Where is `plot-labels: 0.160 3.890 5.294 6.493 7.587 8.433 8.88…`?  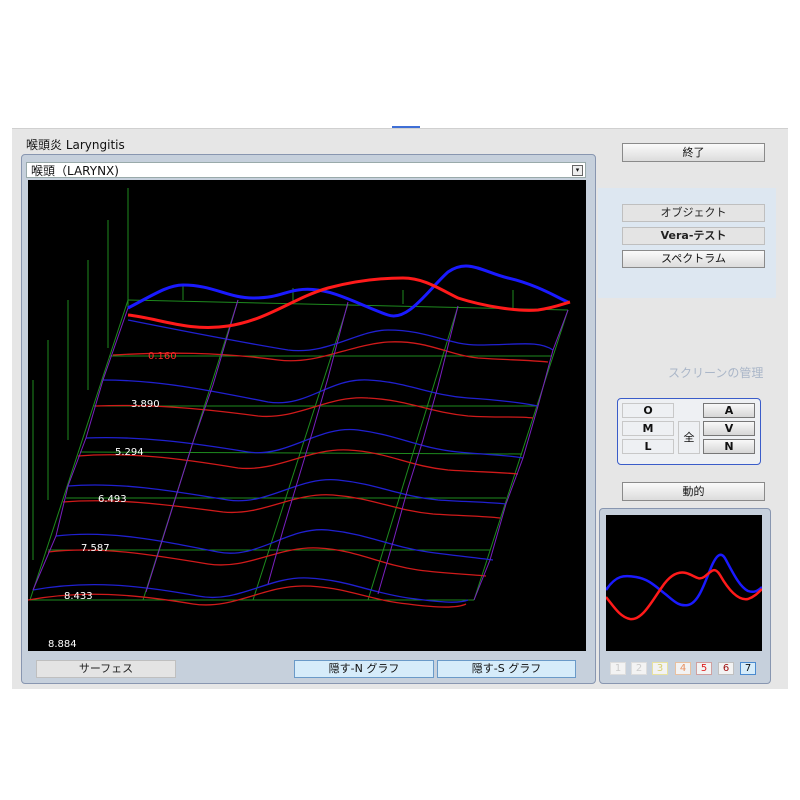
plot-labels: 0.160 3.890 5.294 6.493 7.587 8.433 8.88… is located at coordinates (112, 500).